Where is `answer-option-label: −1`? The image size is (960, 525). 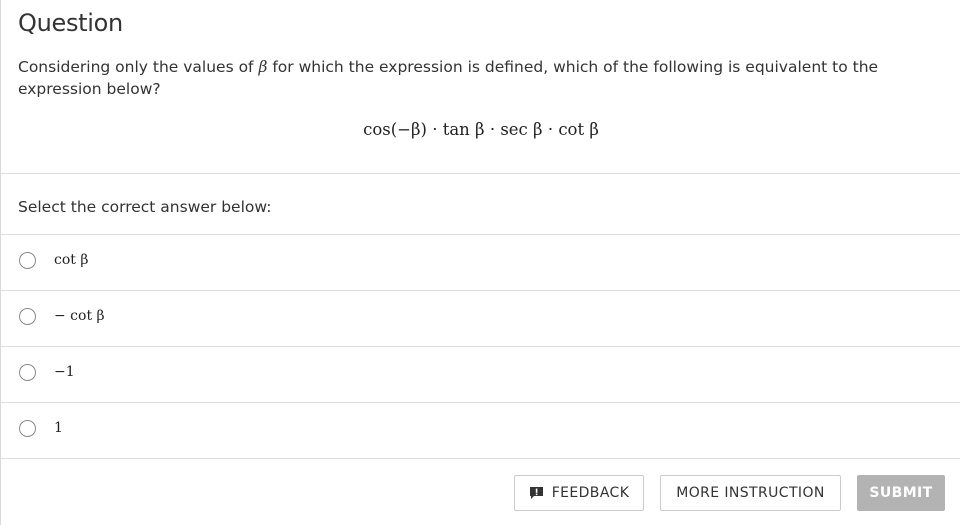
answer-option-label: −1 is located at coordinates (64, 372).